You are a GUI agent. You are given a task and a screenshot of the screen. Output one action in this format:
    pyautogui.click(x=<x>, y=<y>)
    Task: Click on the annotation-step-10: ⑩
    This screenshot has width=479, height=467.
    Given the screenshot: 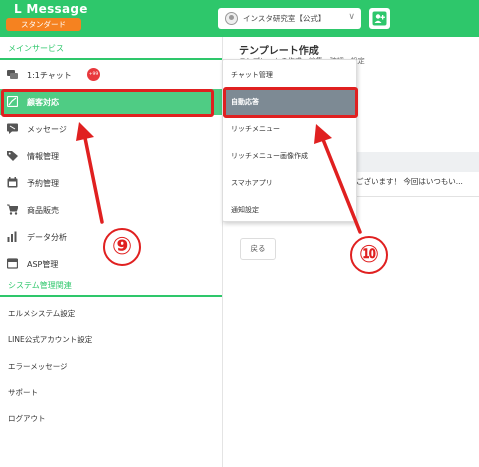 What is the action you would take?
    pyautogui.click(x=369, y=255)
    